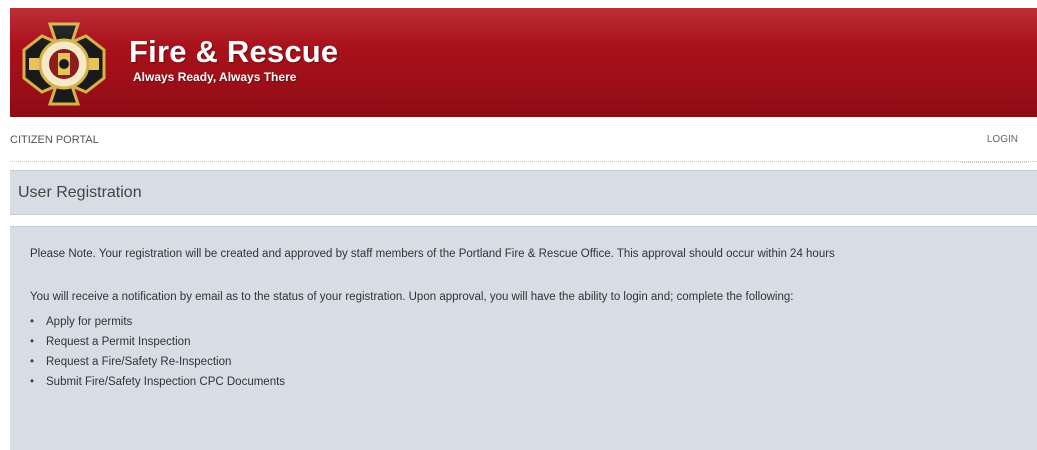 Image resolution: width=1037 pixels, height=450 pixels. Describe the element at coordinates (89, 322) in the screenshot. I see `list-item-text: Apply for permits` at that location.